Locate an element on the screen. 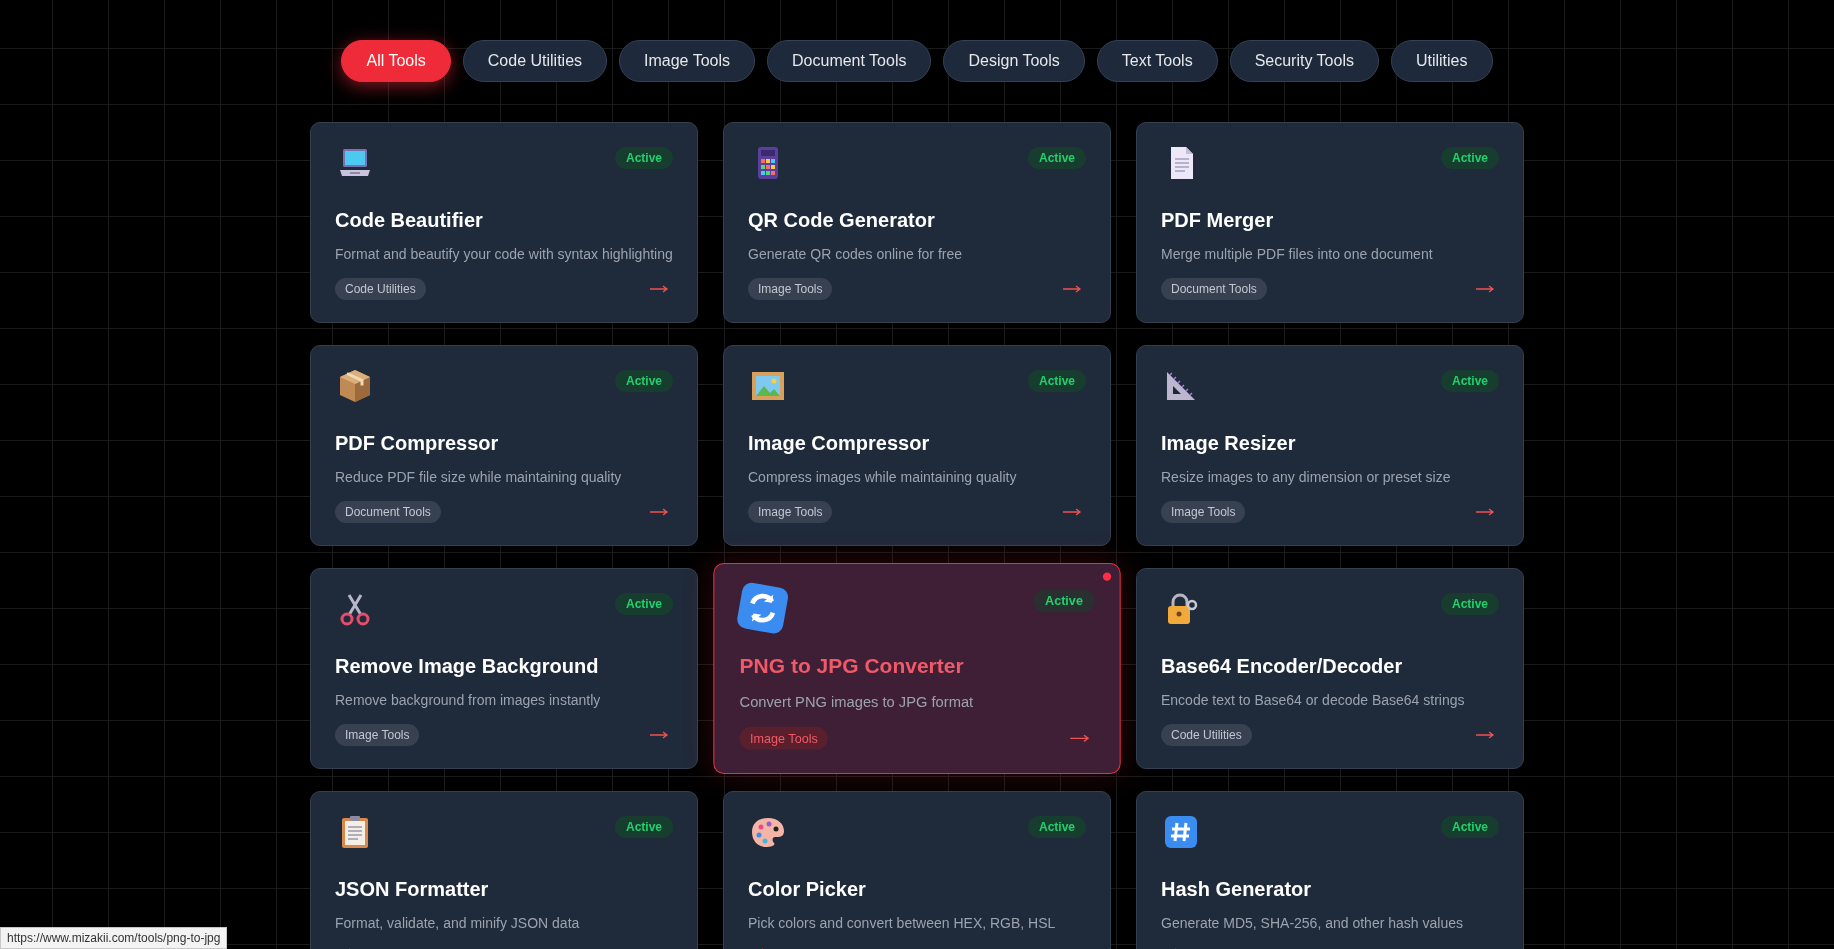  tool-title: Image Resizer is located at coordinates (1229, 443).